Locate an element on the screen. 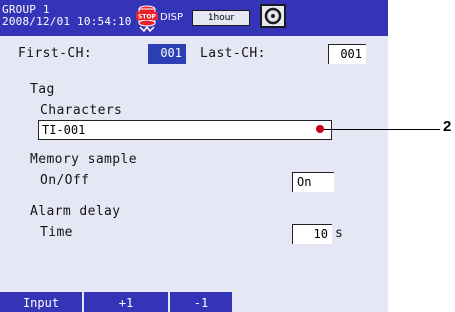  stop-icon: STOP is located at coordinates (147, 18).